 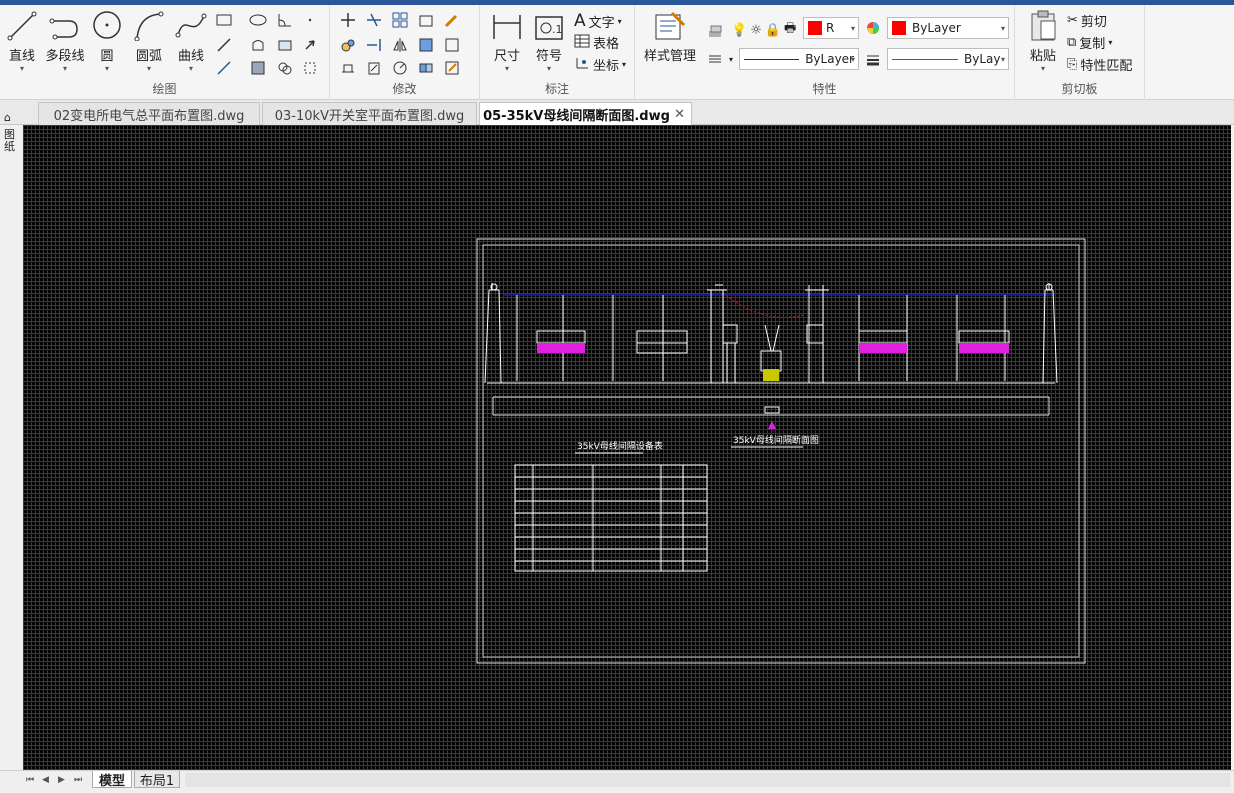 I want to click on join-icon, so click(x=426, y=68).